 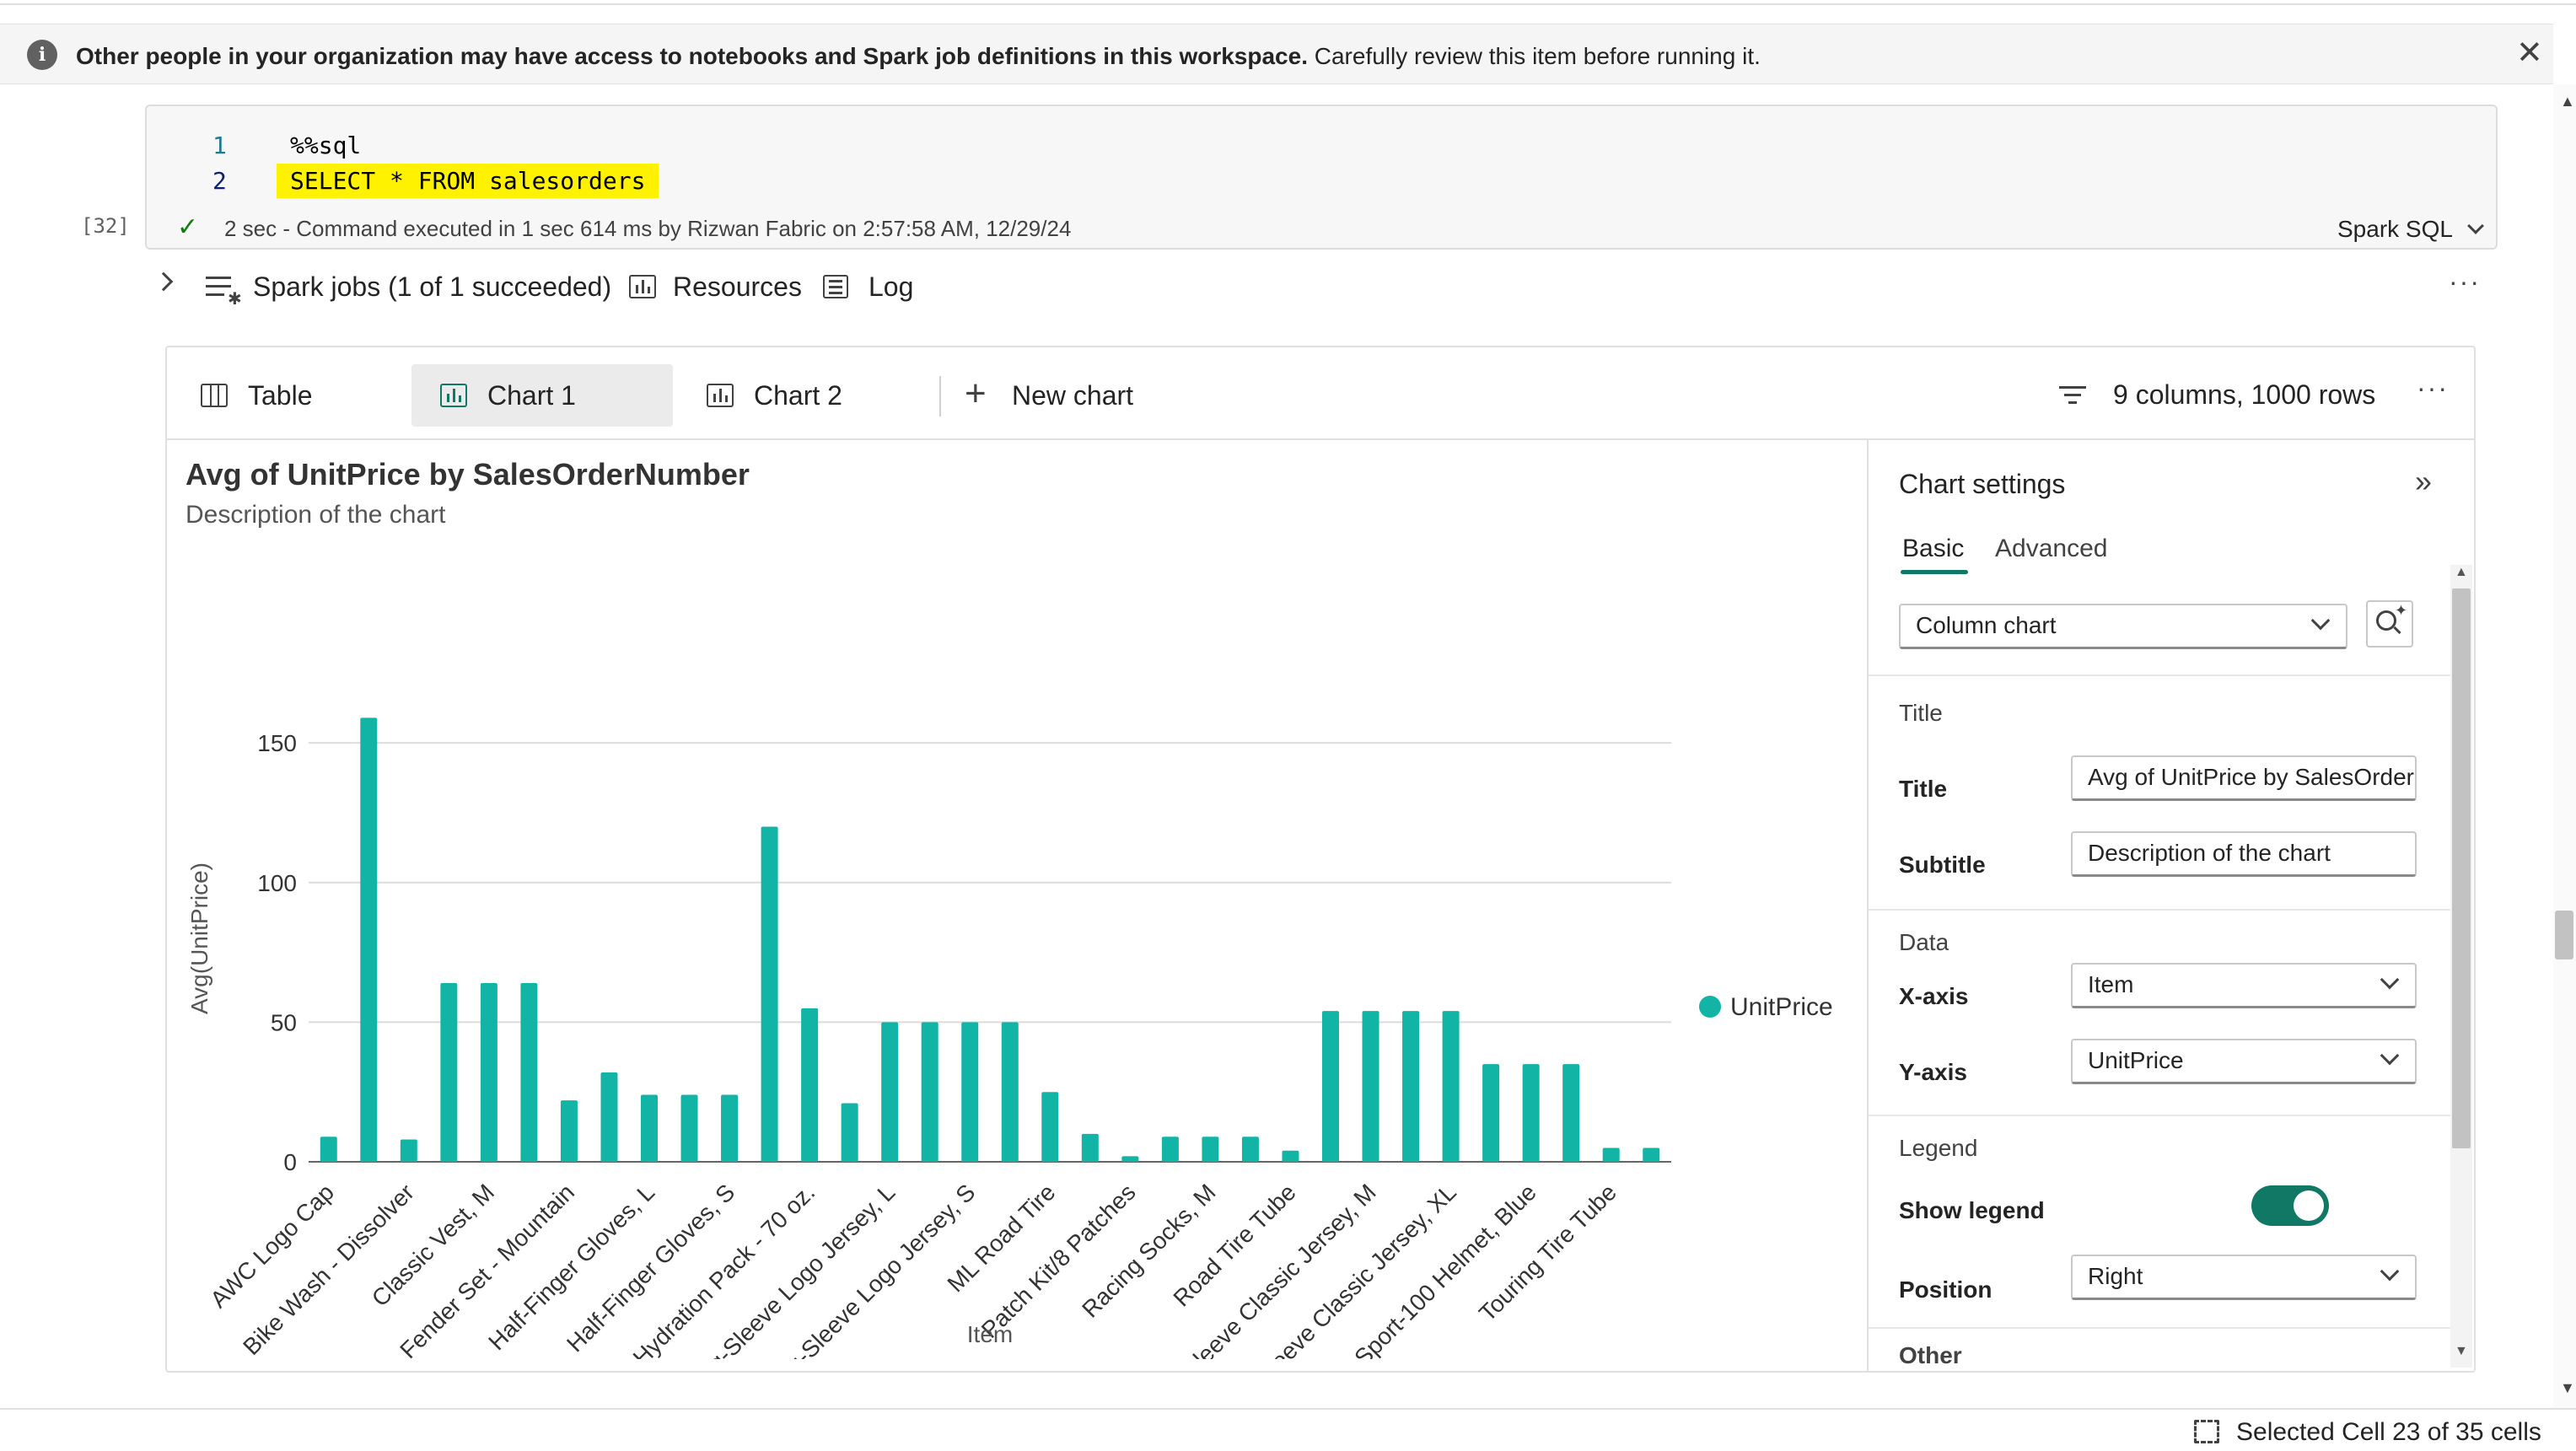 What do you see at coordinates (2410, 229) in the screenshot?
I see `language-selector: Spark SQL` at bounding box center [2410, 229].